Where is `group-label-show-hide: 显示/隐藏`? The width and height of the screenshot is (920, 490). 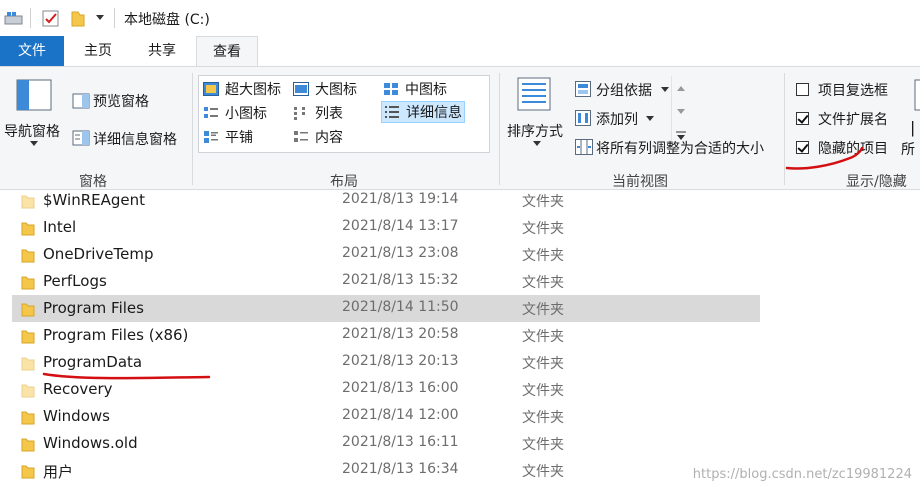 group-label-show-hide: 显示/隐藏 is located at coordinates (876, 182).